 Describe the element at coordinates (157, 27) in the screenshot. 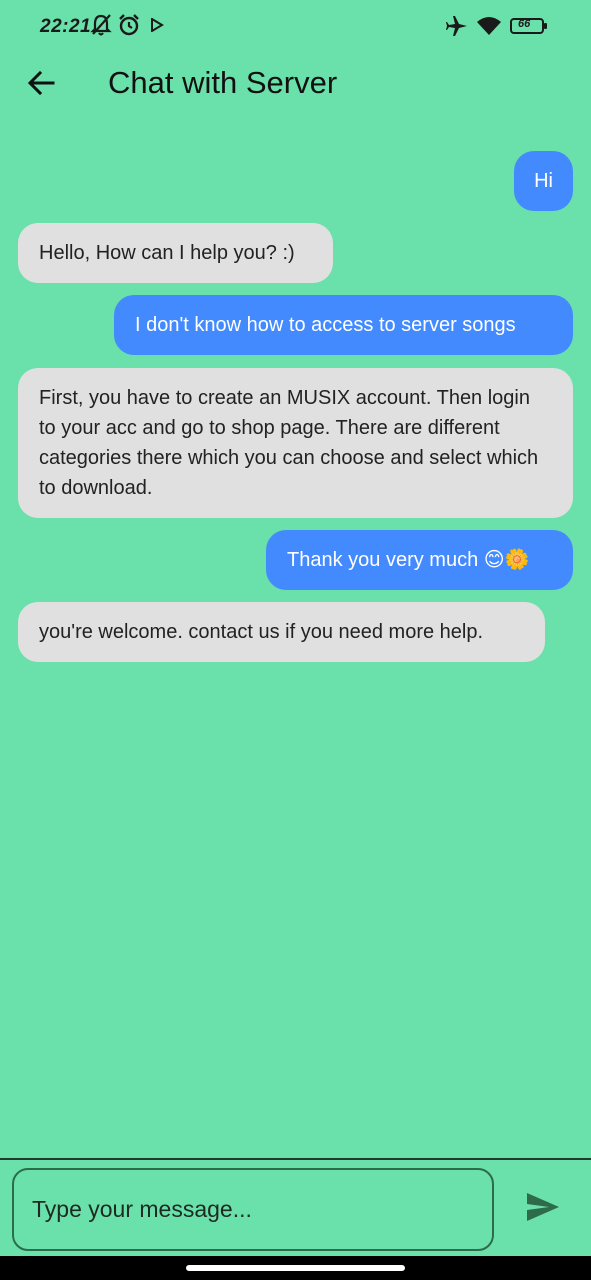

I see `play-icon` at that location.